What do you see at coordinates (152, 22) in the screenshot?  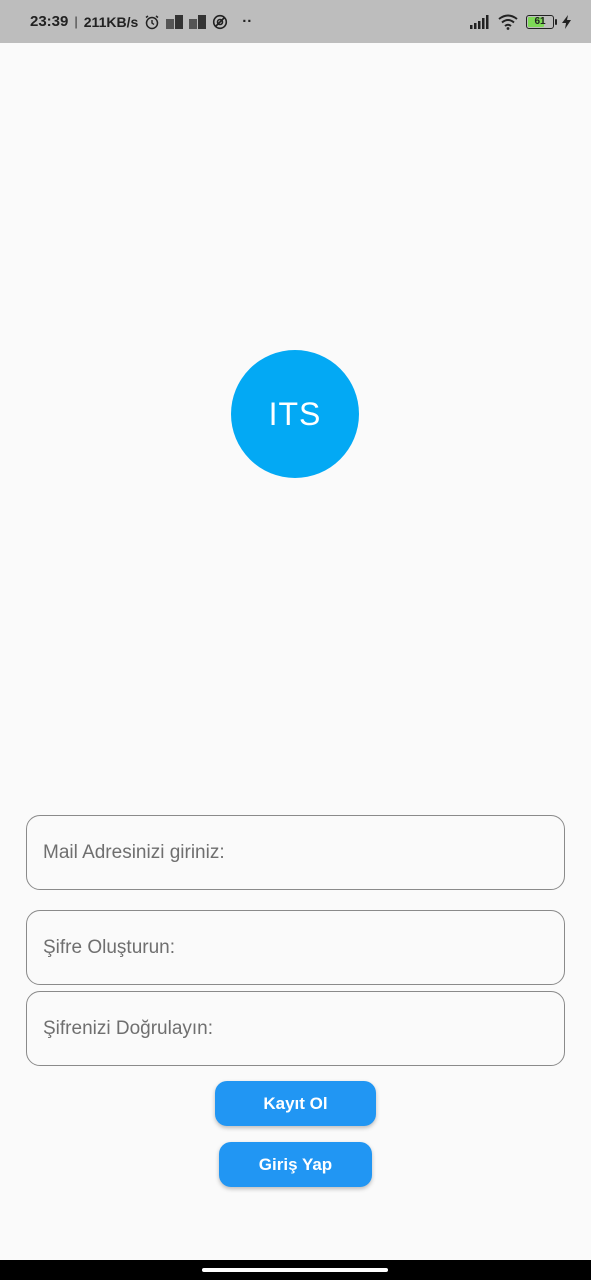 I see `alarm-icon` at bounding box center [152, 22].